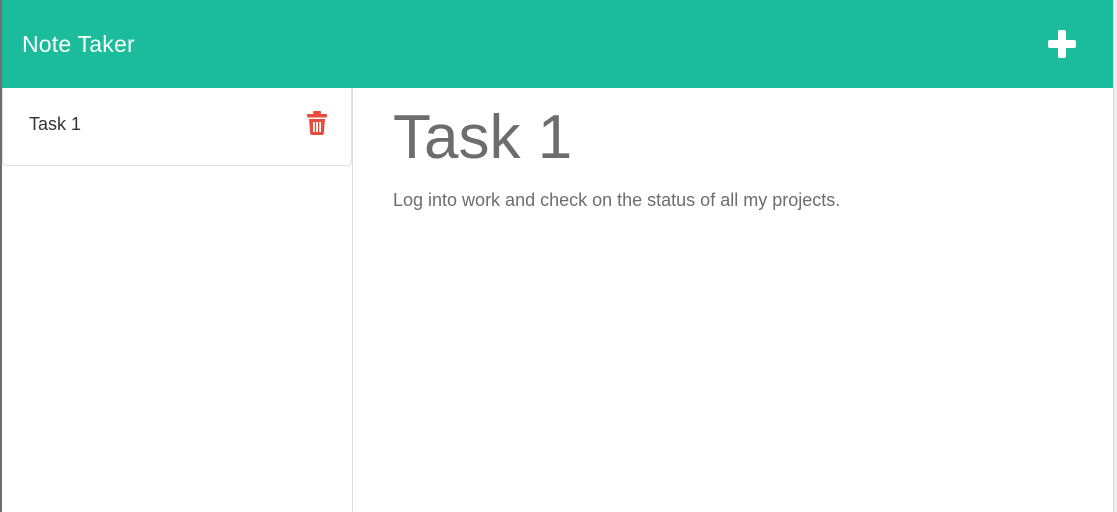  What do you see at coordinates (317, 122) in the screenshot?
I see `trash-icon` at bounding box center [317, 122].